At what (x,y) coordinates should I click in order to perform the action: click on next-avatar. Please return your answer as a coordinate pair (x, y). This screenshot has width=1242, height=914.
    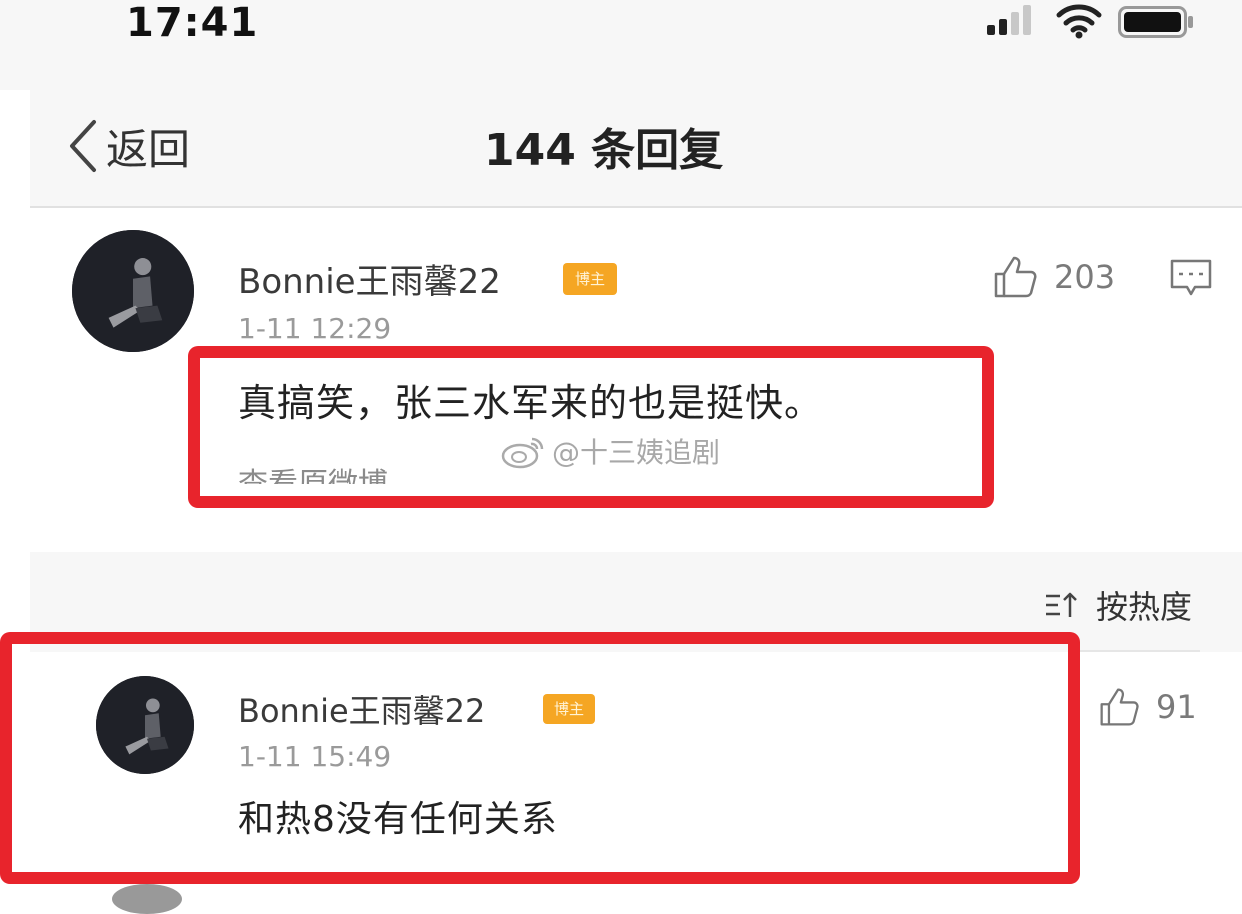
    Looking at the image, I should click on (147, 899).